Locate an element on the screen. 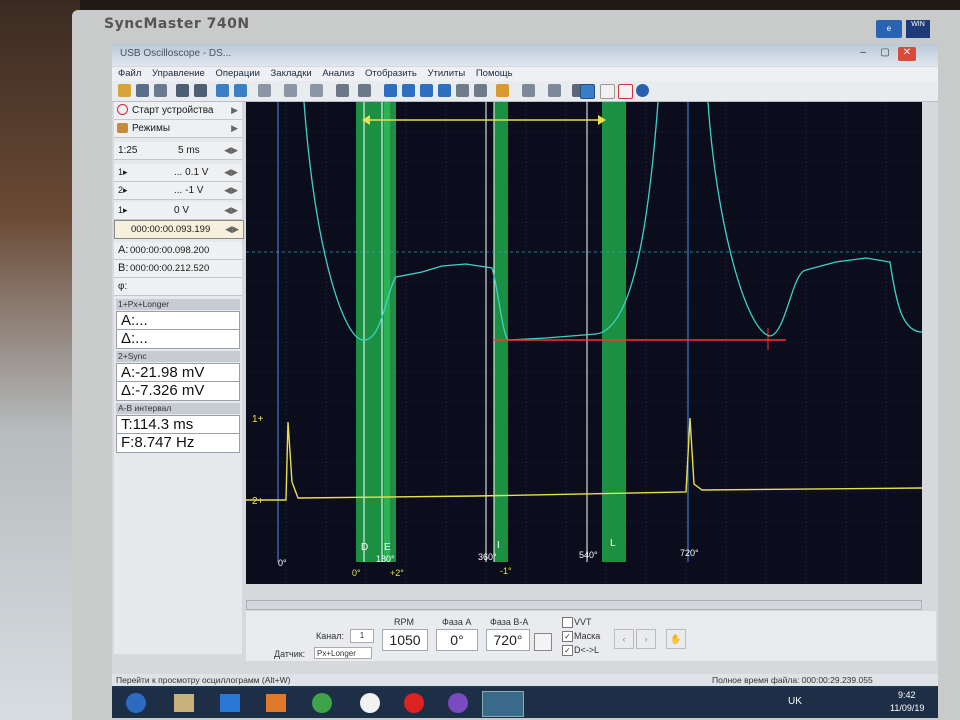 Image resolution: width=960 pixels, height=720 pixels. start-icon is located at coordinates (136, 703).